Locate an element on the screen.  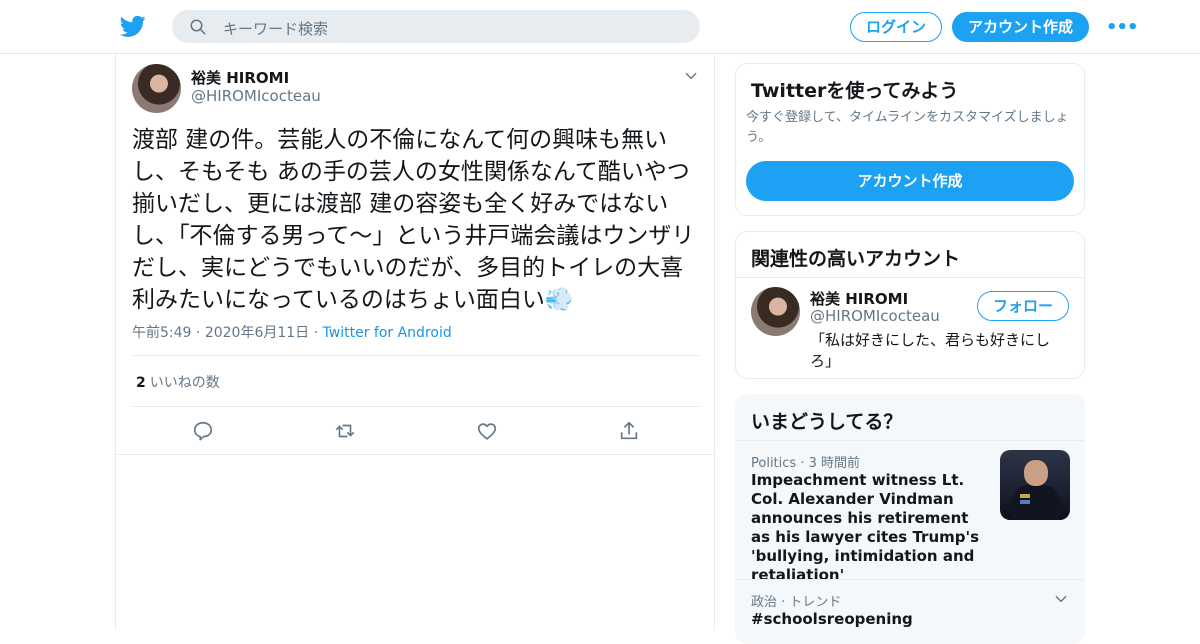
author-name: 裕美 HIROMI is located at coordinates (240, 77).